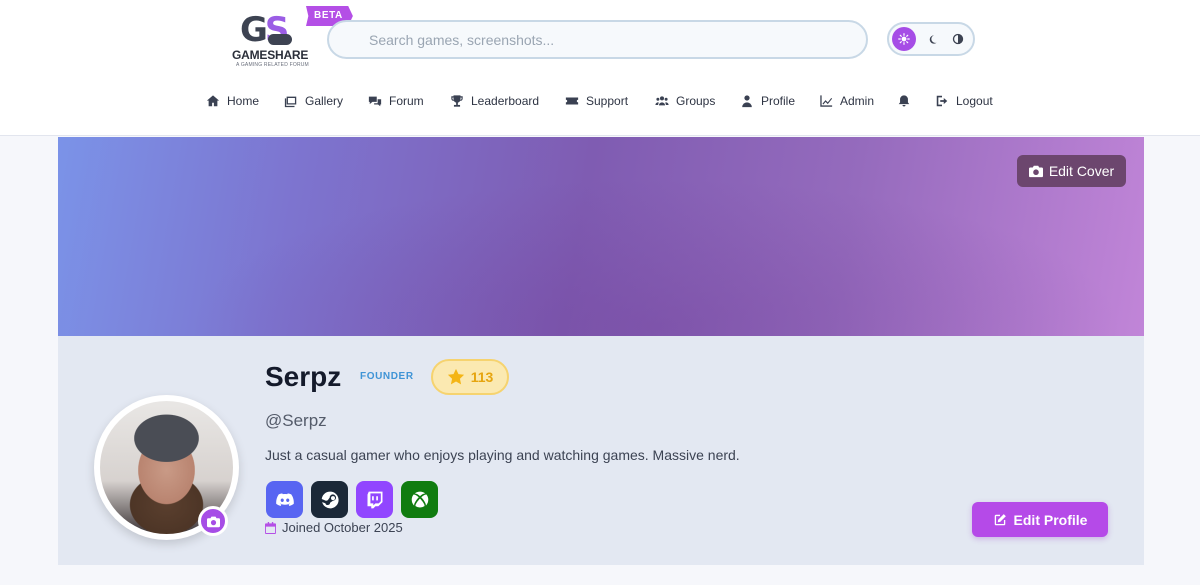 This screenshot has width=1200, height=585. Describe the element at coordinates (324, 101) in the screenshot. I see `nav-label: Gallery` at that location.